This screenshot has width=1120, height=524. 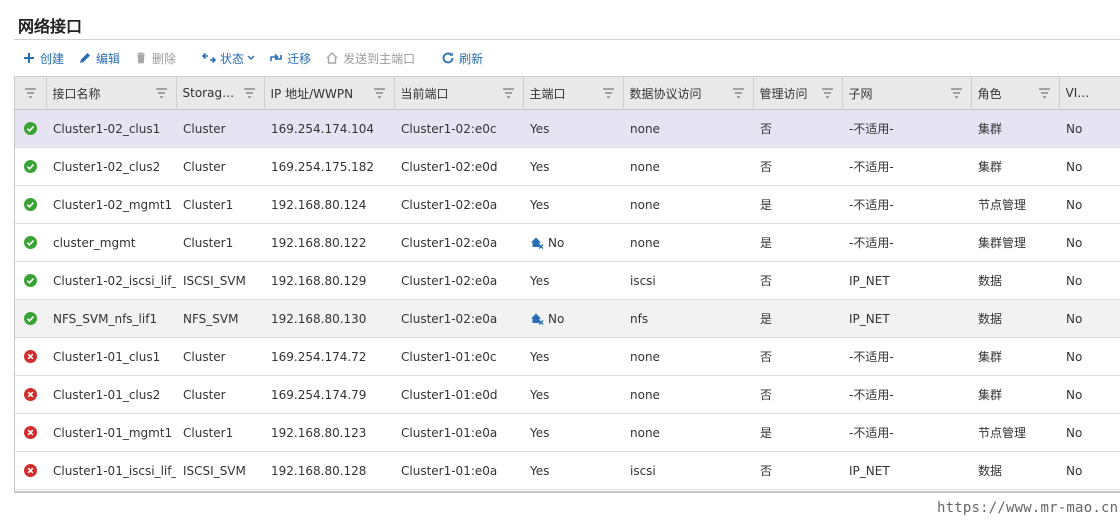 I want to click on data-protocol-cell: iscsi, so click(x=688, y=470).